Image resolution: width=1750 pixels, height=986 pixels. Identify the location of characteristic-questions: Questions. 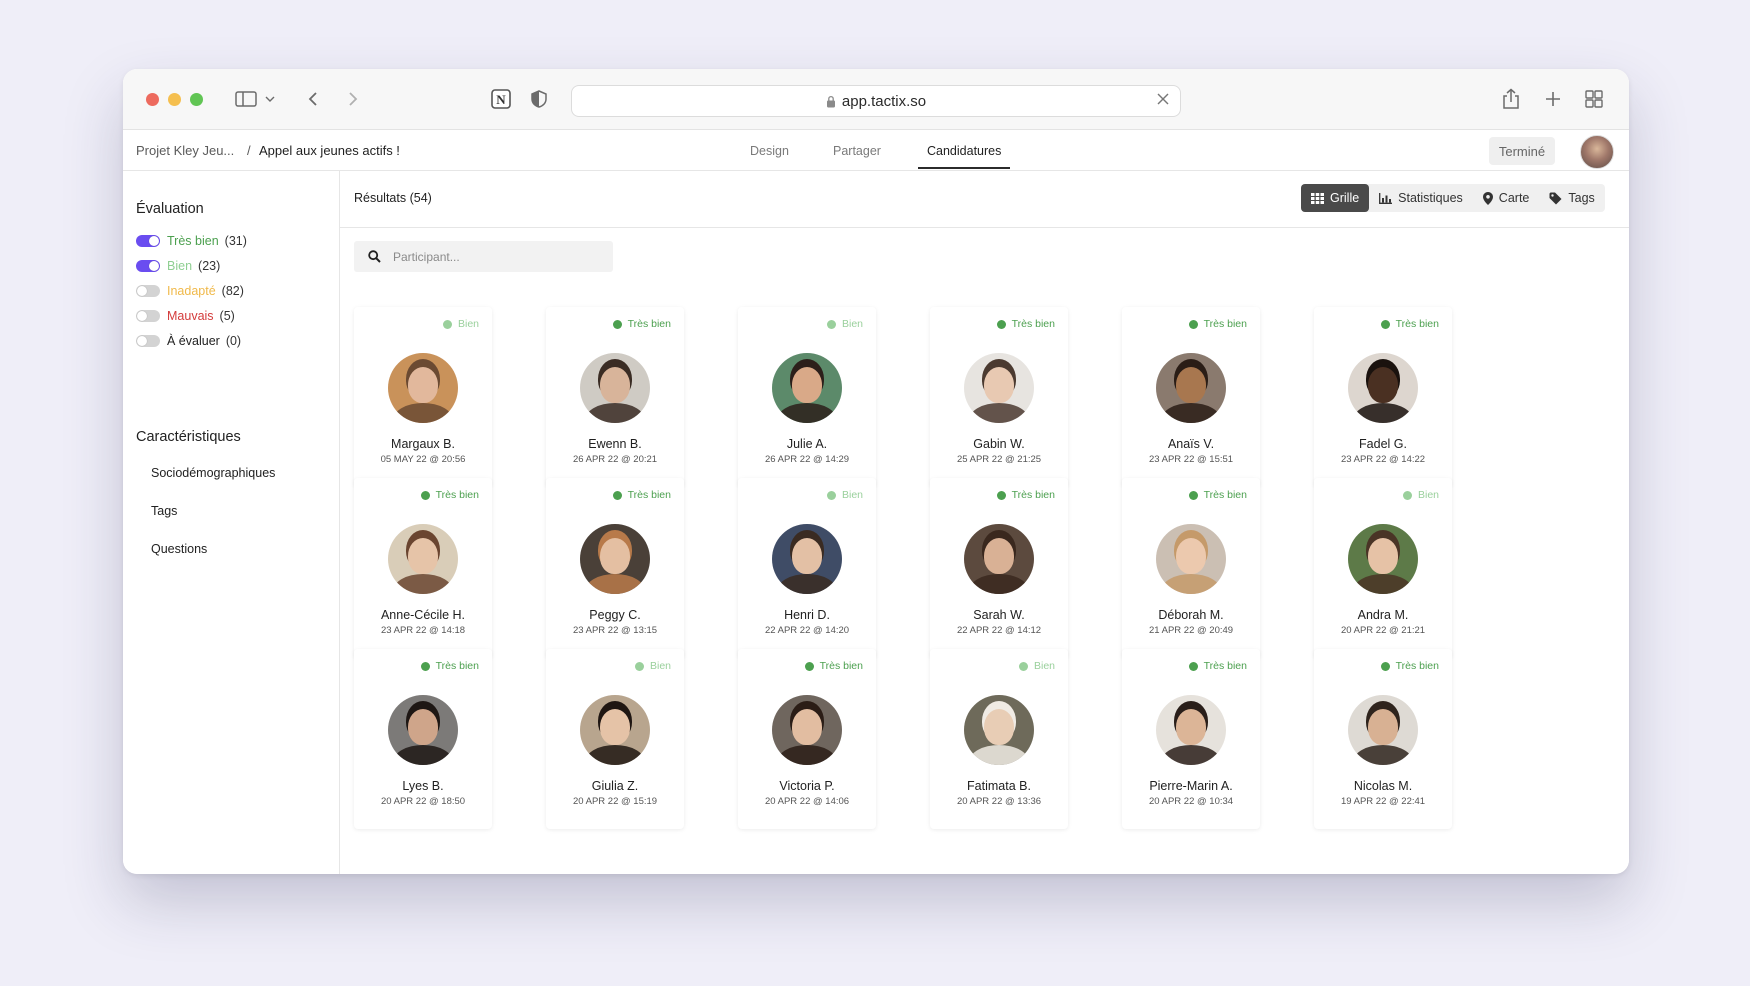
(179, 549).